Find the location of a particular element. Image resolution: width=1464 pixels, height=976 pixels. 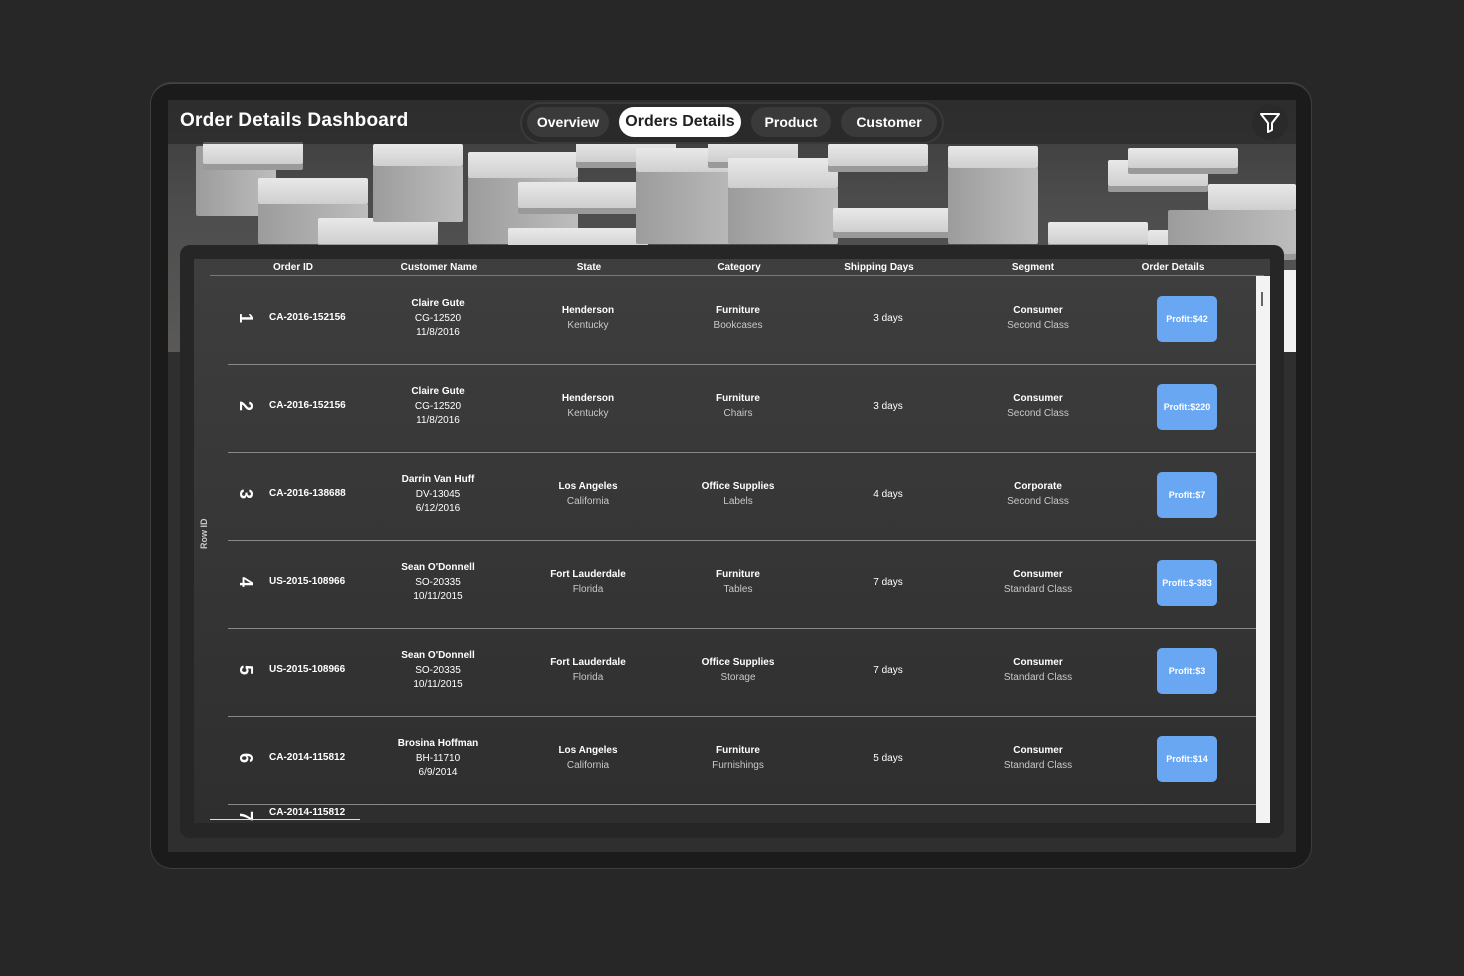

subcategory: Labels is located at coordinates (738, 501).